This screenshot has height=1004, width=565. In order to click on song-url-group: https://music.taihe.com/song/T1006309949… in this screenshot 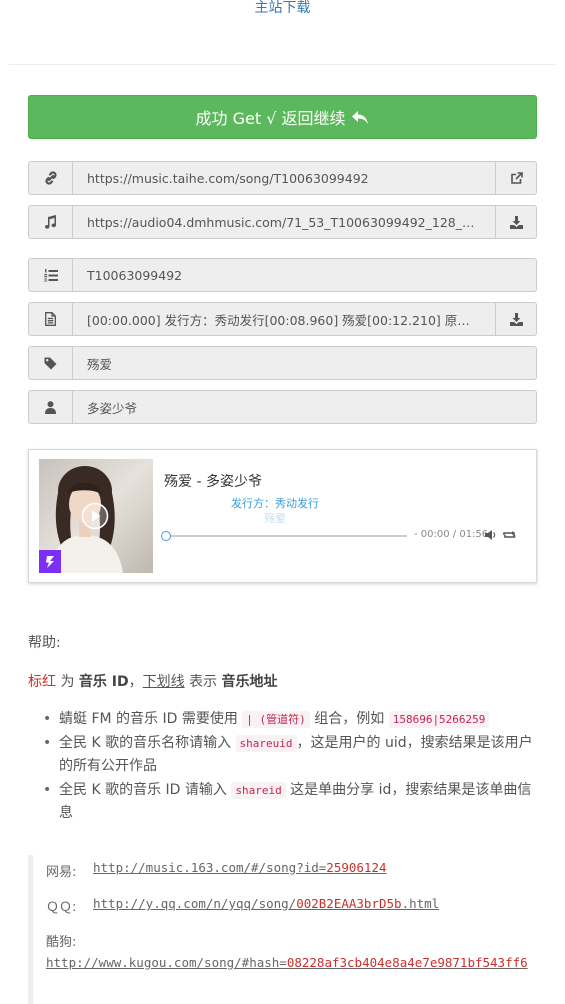, I will do `click(282, 178)`.